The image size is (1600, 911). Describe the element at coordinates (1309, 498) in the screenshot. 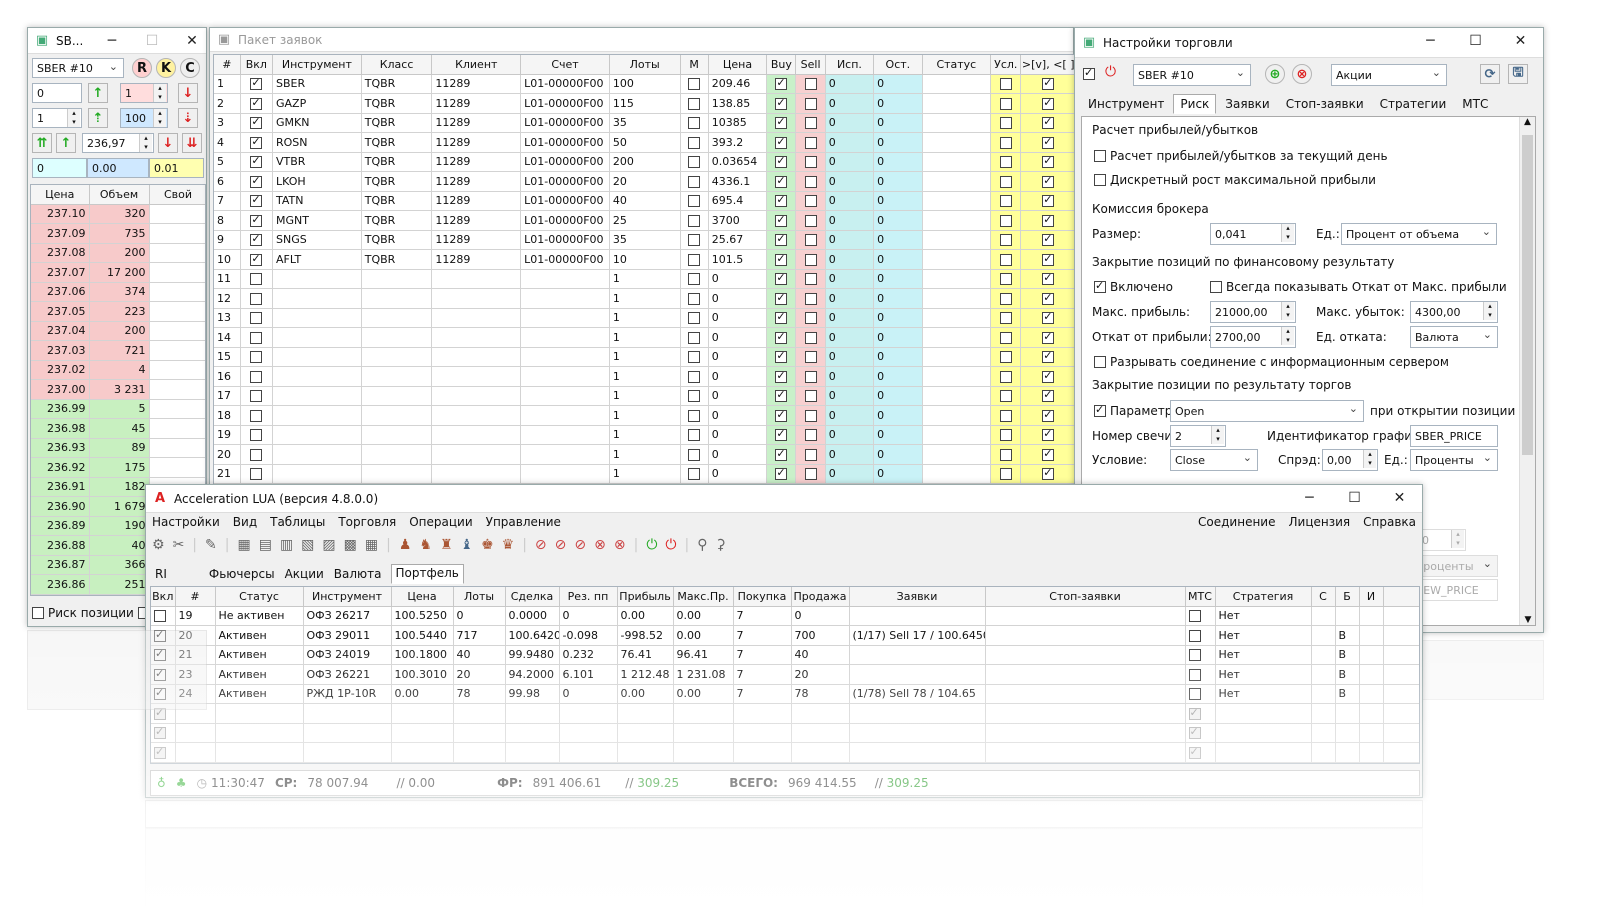

I see `minimize-icon: ─` at that location.